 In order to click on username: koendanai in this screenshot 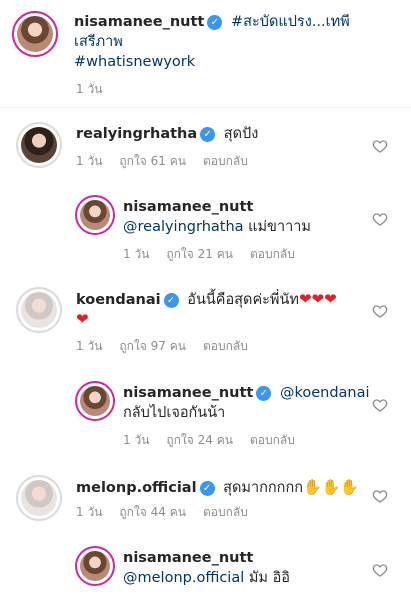, I will do `click(118, 300)`.